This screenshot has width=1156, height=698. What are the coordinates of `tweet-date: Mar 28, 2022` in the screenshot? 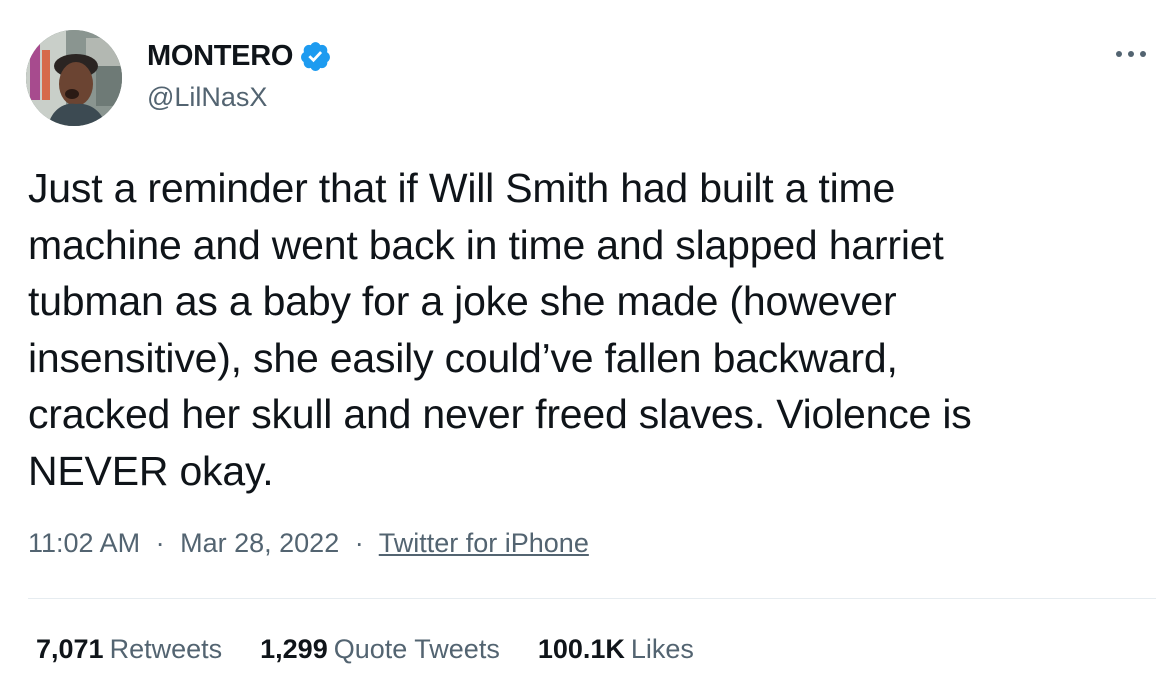 It's located at (259, 543).